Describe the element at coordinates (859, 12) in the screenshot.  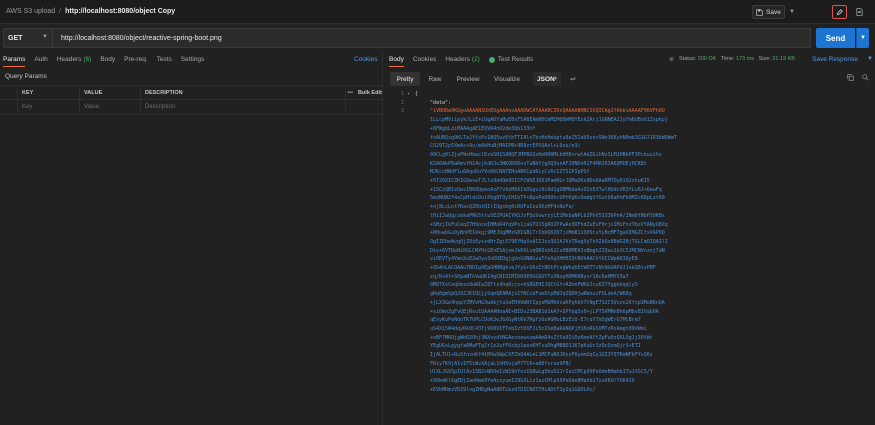
I see `document-icon` at that location.